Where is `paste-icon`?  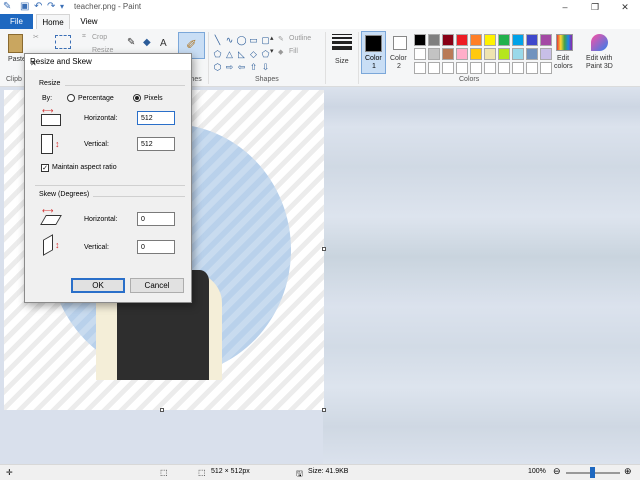 paste-icon is located at coordinates (15, 43).